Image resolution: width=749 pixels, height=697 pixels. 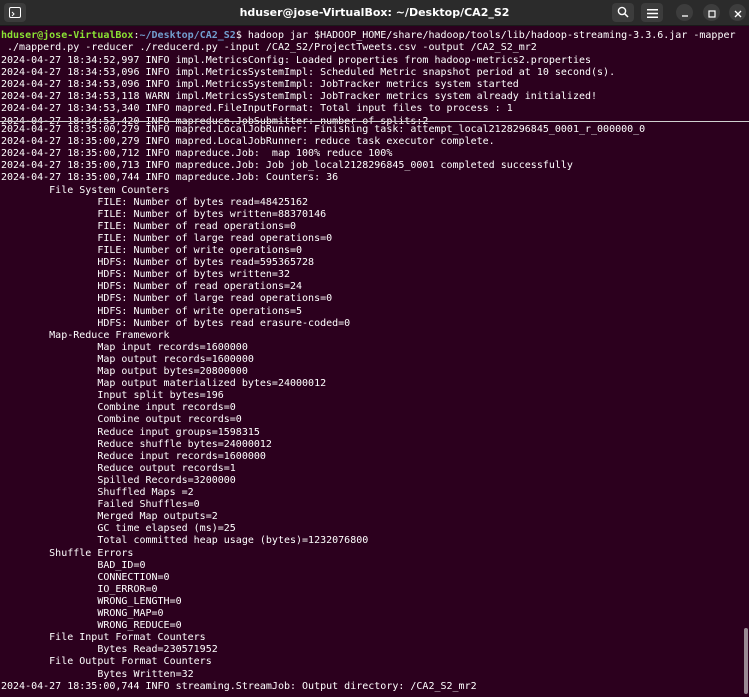 What do you see at coordinates (152, 311) in the screenshot?
I see `log-line: HDFS: Number of write operations=5` at bounding box center [152, 311].